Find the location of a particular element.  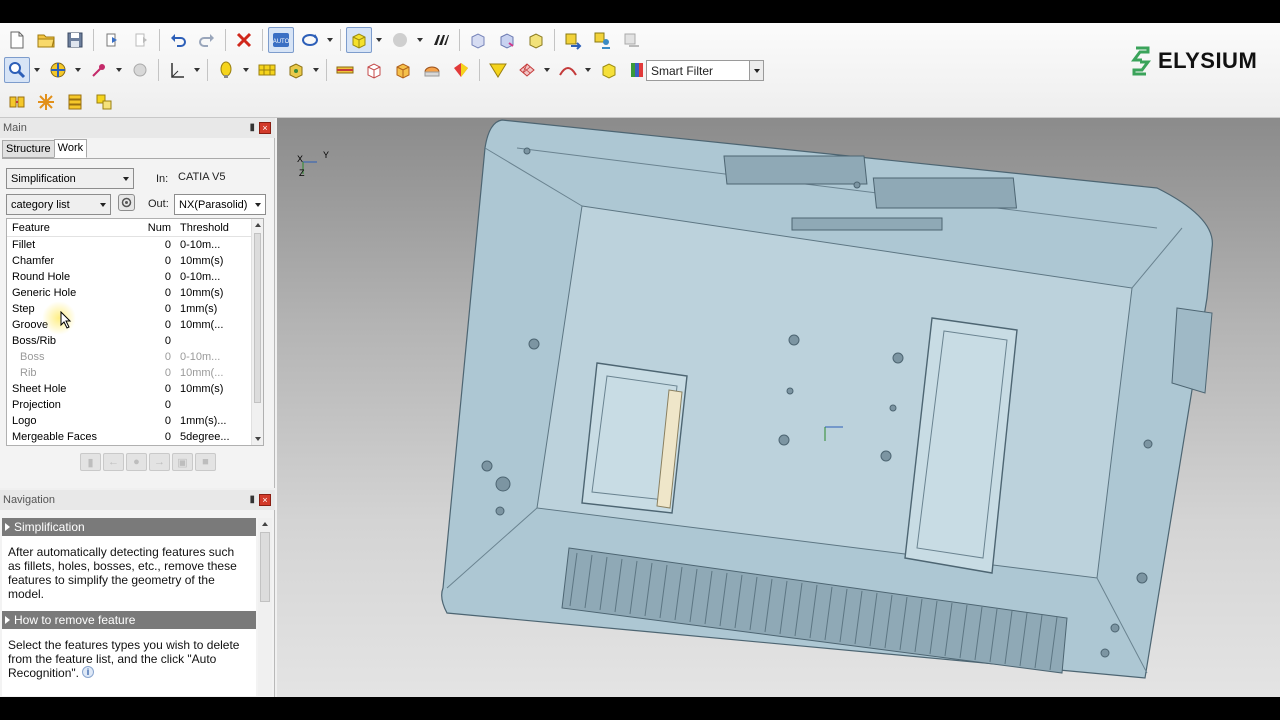

axis-dropdown is located at coordinates (197, 70).